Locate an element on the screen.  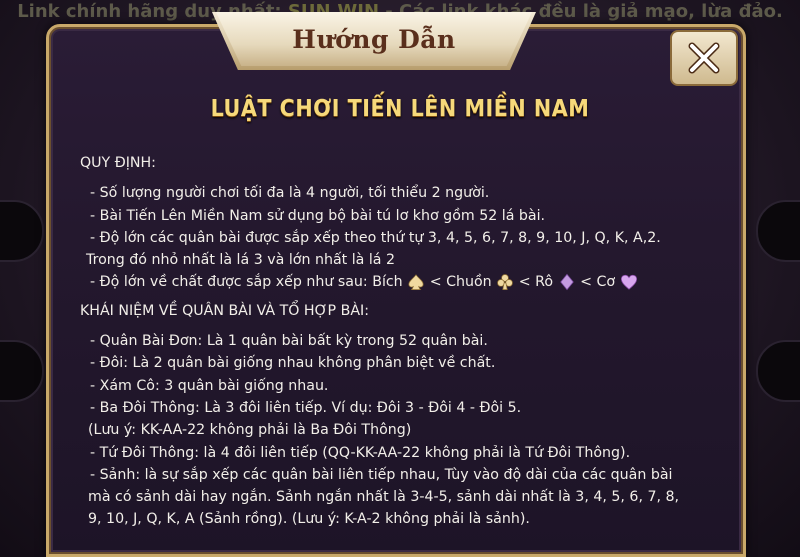
suit-diamond-label: < Rô is located at coordinates (536, 282).